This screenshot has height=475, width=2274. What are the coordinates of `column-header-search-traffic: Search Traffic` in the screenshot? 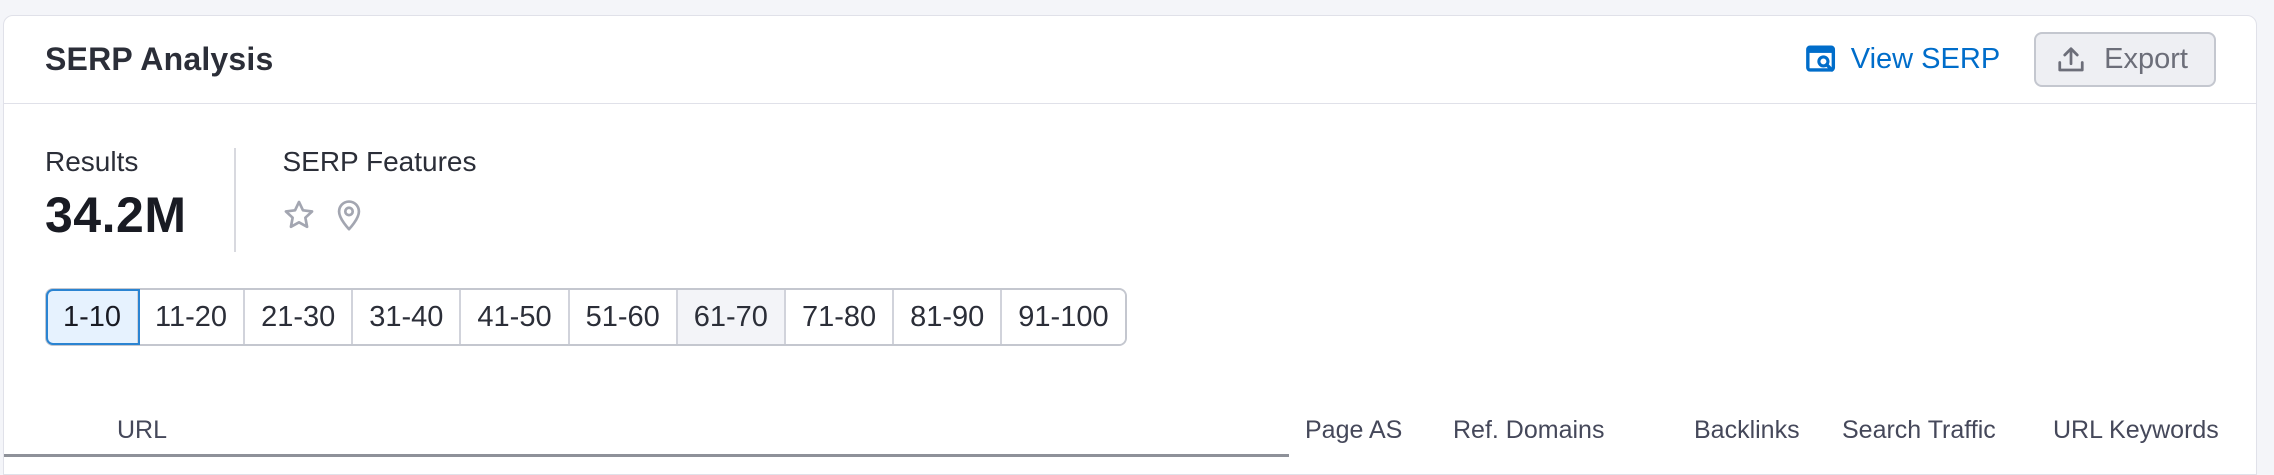 It's located at (1919, 430).